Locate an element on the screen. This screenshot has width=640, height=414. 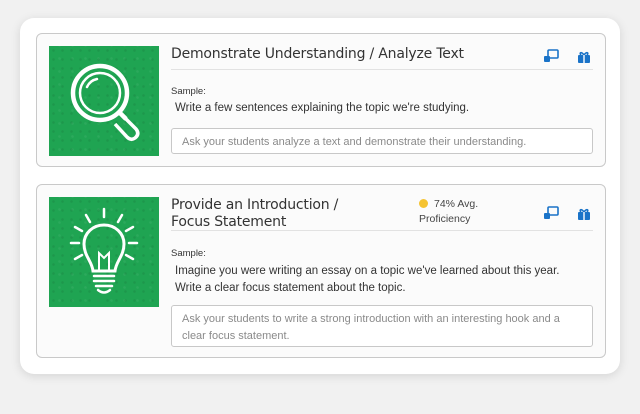
proficiency-dot-icon is located at coordinates (423, 203).